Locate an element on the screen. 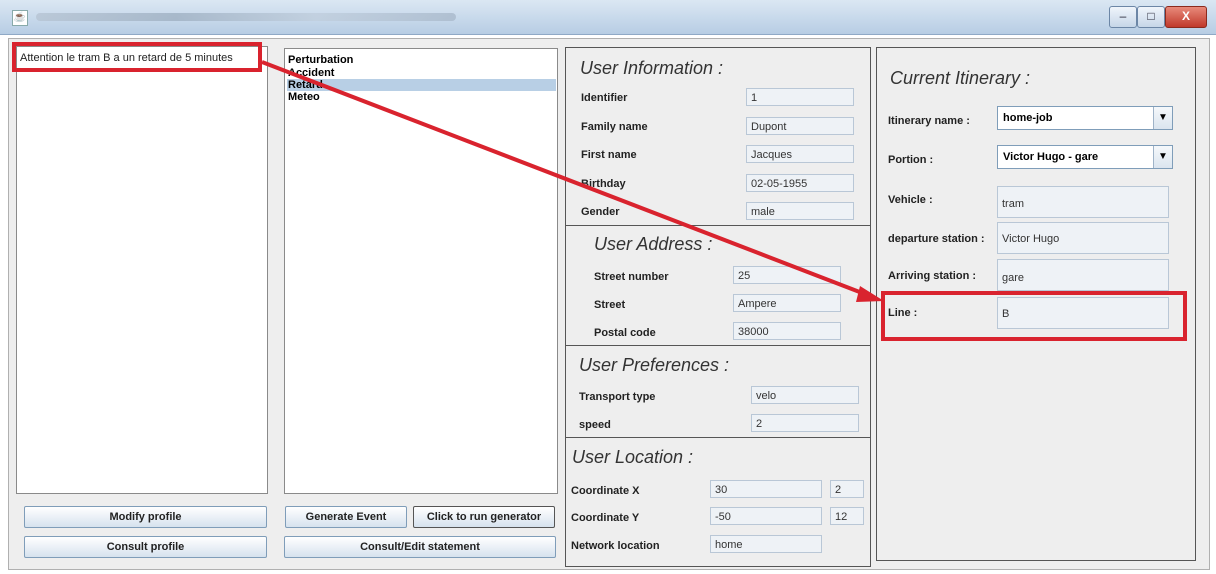  network-location-label: Network location is located at coordinates (615, 546).